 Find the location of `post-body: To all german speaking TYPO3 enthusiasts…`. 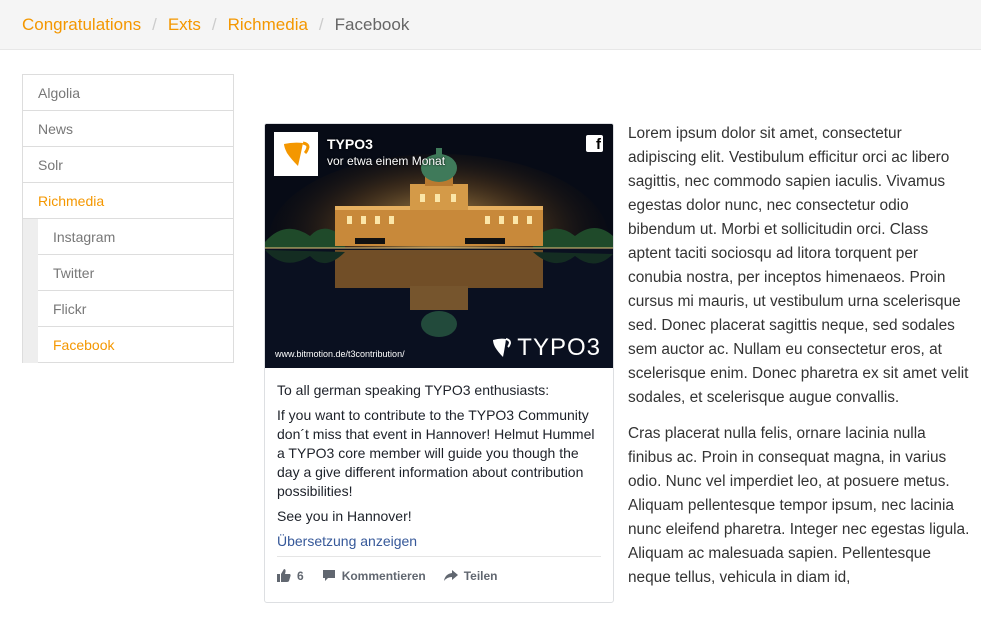

post-body: To all german speaking TYPO3 enthusiasts… is located at coordinates (439, 459).